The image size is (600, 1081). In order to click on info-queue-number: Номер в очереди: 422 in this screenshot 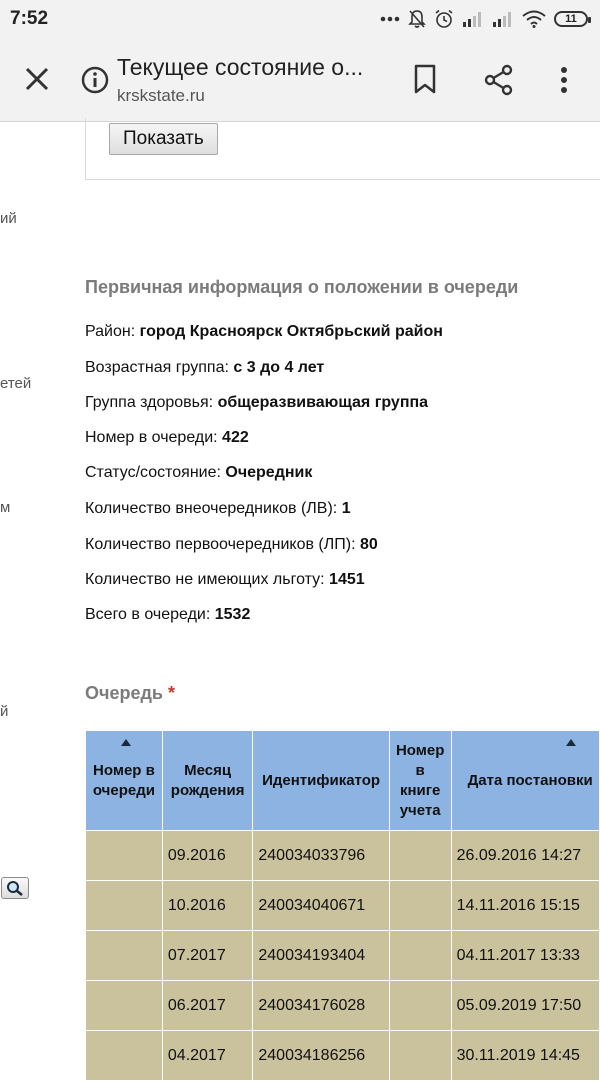, I will do `click(167, 438)`.